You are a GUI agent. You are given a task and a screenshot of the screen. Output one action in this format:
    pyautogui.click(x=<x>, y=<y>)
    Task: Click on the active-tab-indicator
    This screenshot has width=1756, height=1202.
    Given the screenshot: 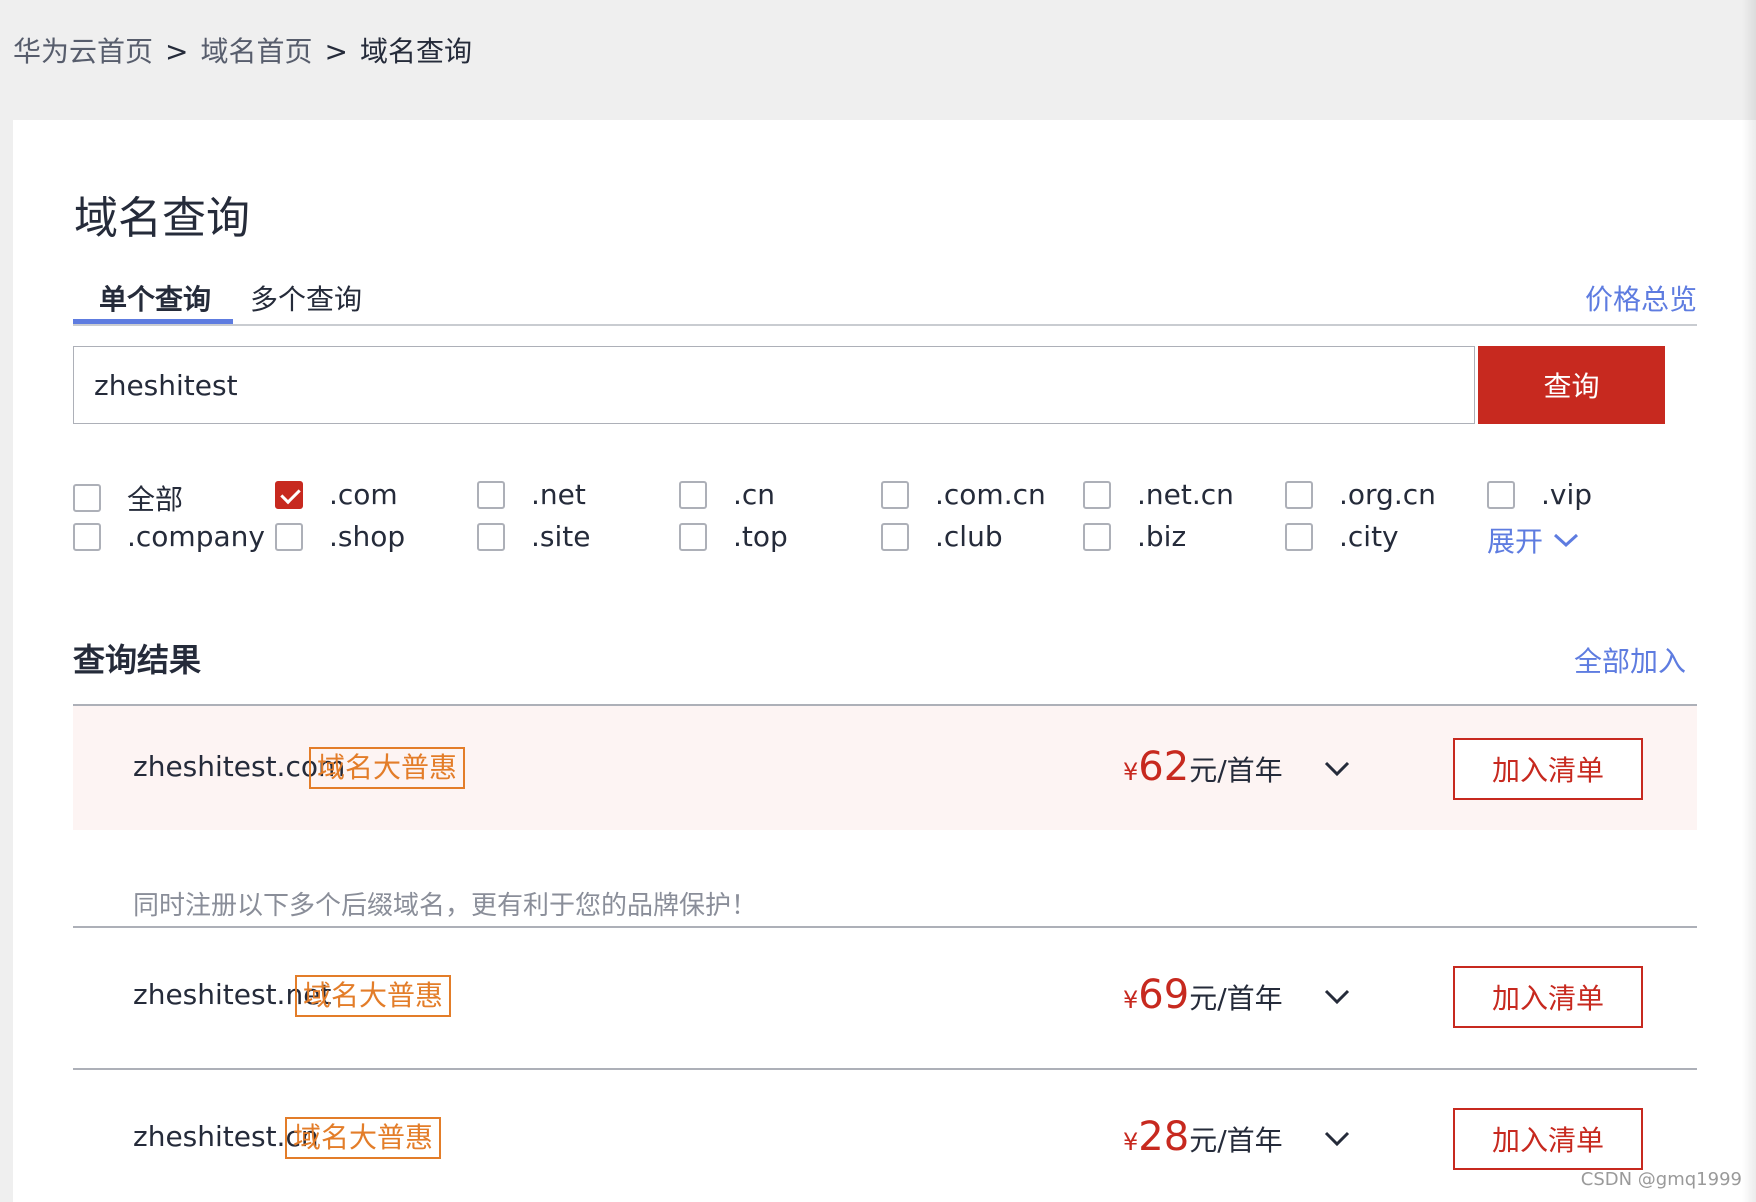 What is the action you would take?
    pyautogui.click(x=153, y=321)
    